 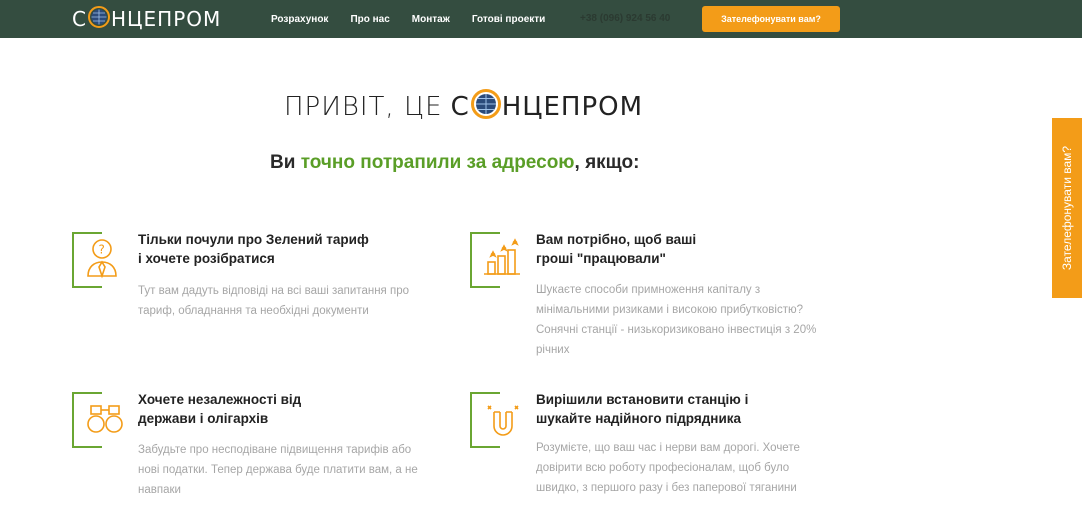 I want to click on callback-button: Зателефонувати вам?, so click(x=771, y=19).